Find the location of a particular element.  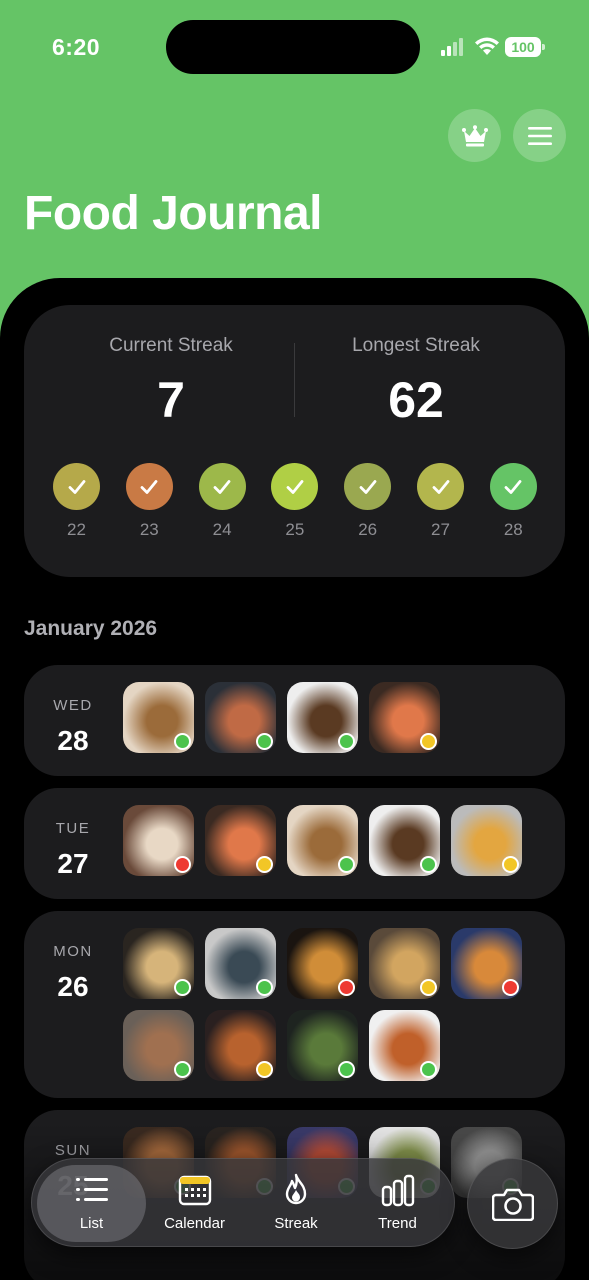

streak-days-row: 22 23 24 25 26 27 28 is located at coordinates (294, 503).